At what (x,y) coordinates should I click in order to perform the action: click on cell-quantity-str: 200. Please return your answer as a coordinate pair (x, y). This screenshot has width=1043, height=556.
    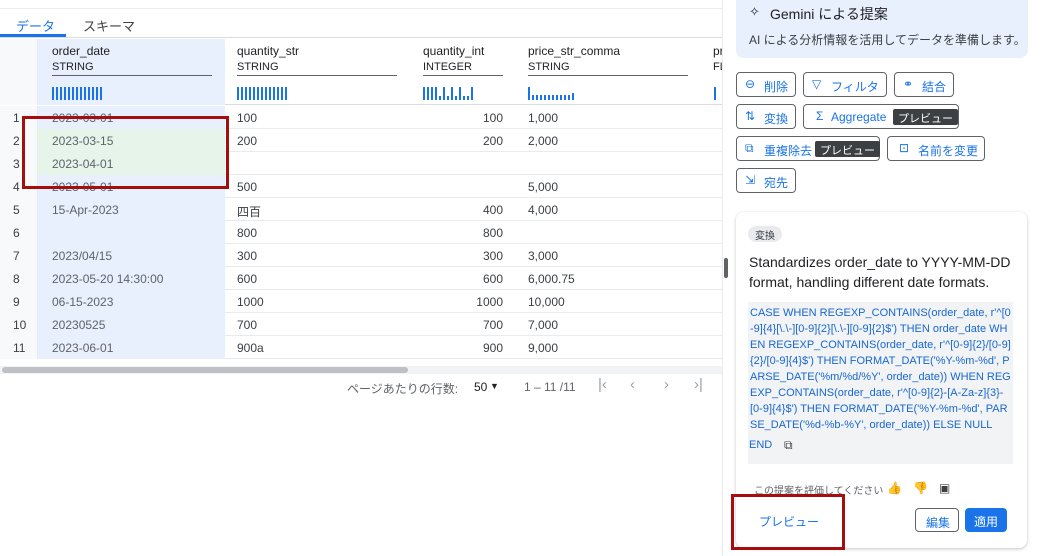
    Looking at the image, I should click on (317, 140).